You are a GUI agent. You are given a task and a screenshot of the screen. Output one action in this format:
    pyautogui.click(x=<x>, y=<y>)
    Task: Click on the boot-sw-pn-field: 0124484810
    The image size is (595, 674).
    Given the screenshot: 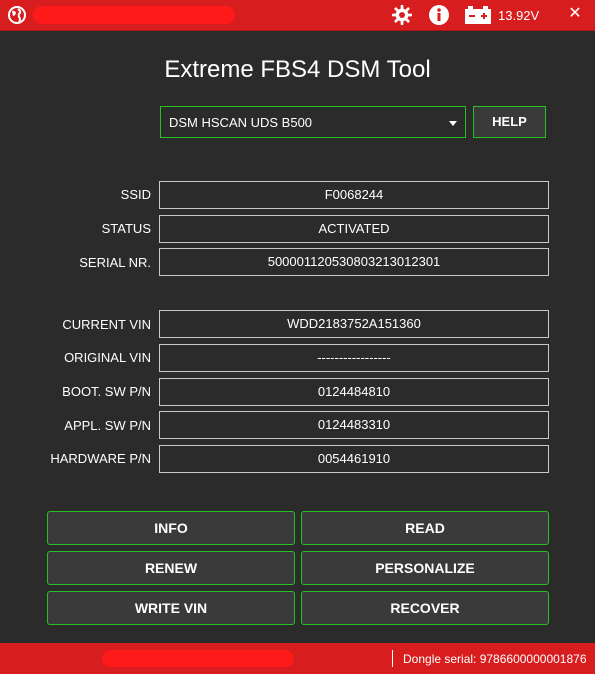 What is the action you would take?
    pyautogui.click(x=354, y=392)
    